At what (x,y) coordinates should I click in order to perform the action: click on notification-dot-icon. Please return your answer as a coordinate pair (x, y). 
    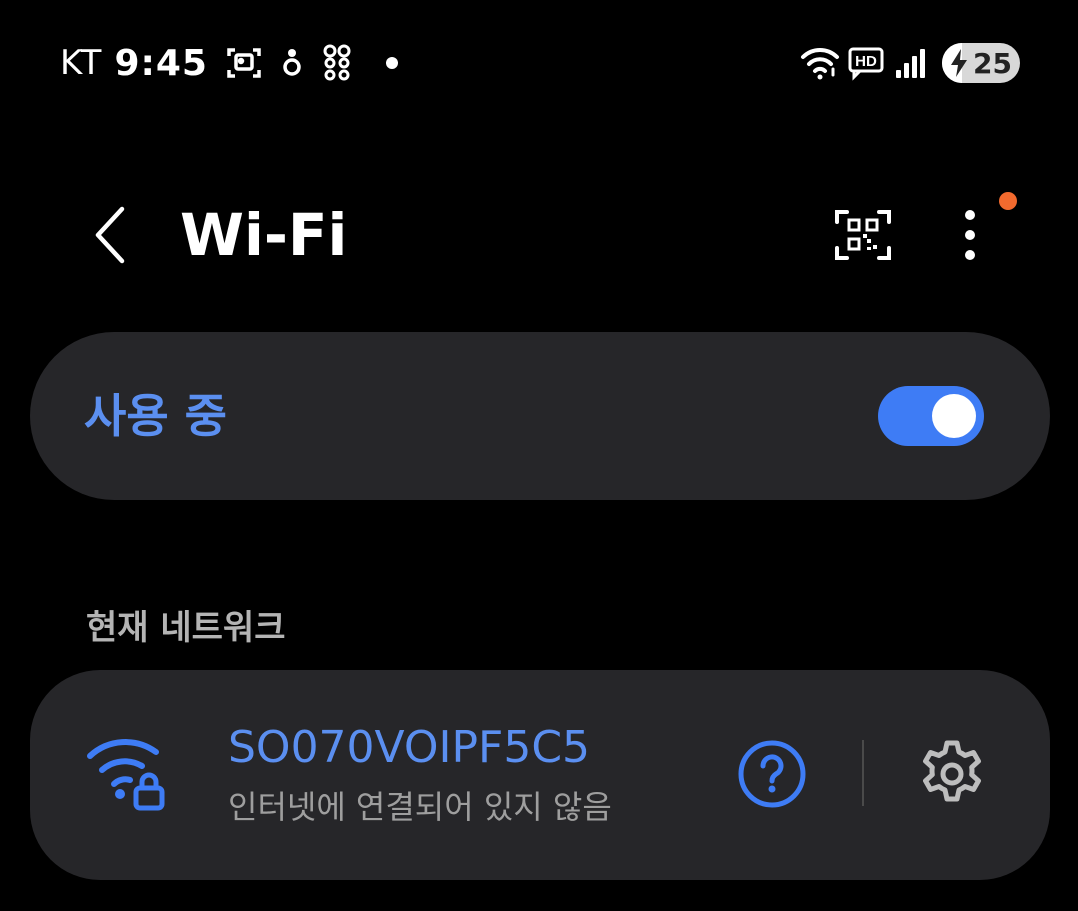
    Looking at the image, I should click on (1008, 201).